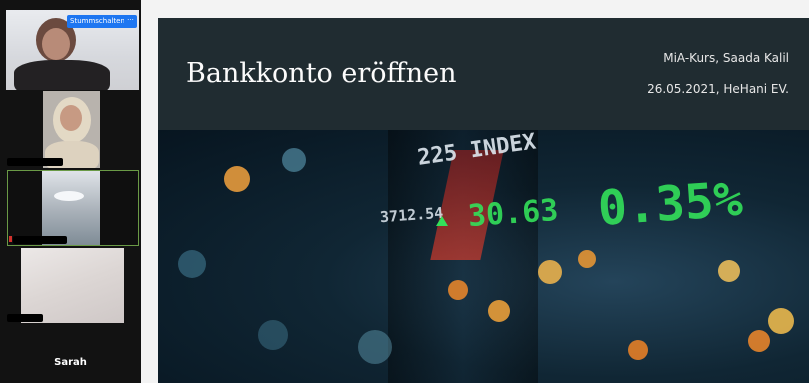 This screenshot has width=809, height=383. I want to click on participant-video-feed, so click(71, 208).